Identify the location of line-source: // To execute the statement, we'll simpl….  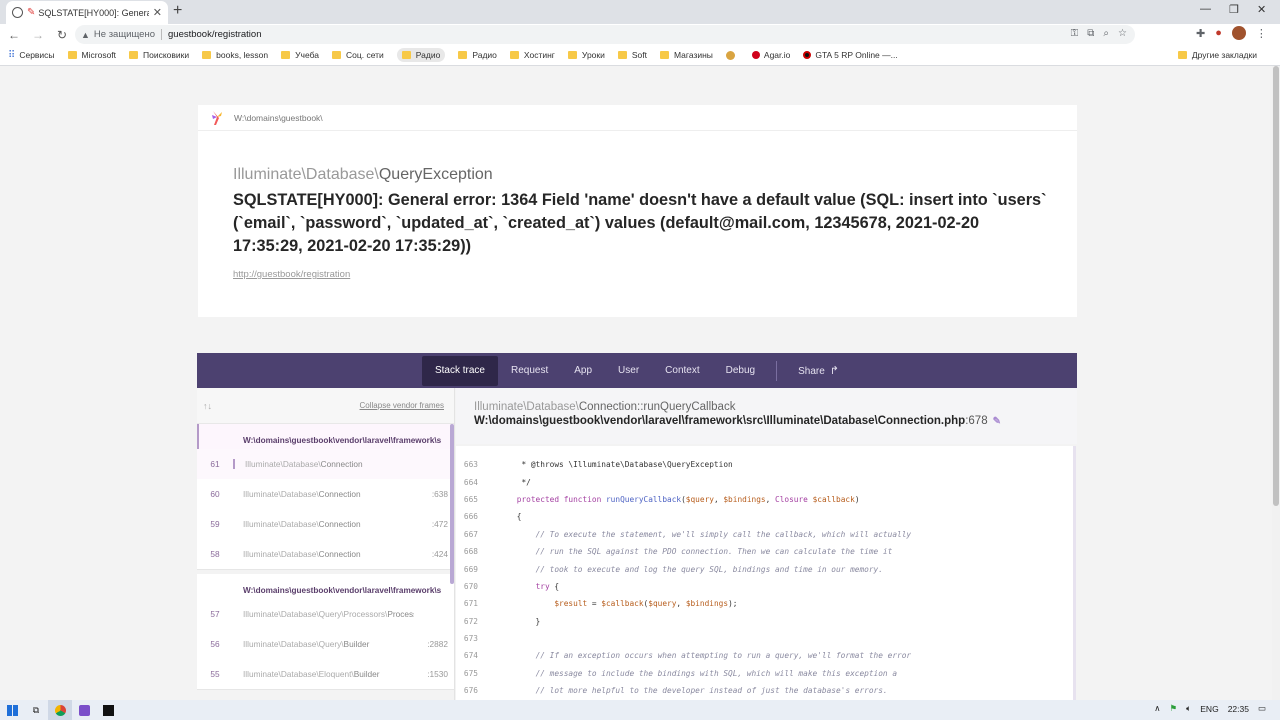
(723, 534).